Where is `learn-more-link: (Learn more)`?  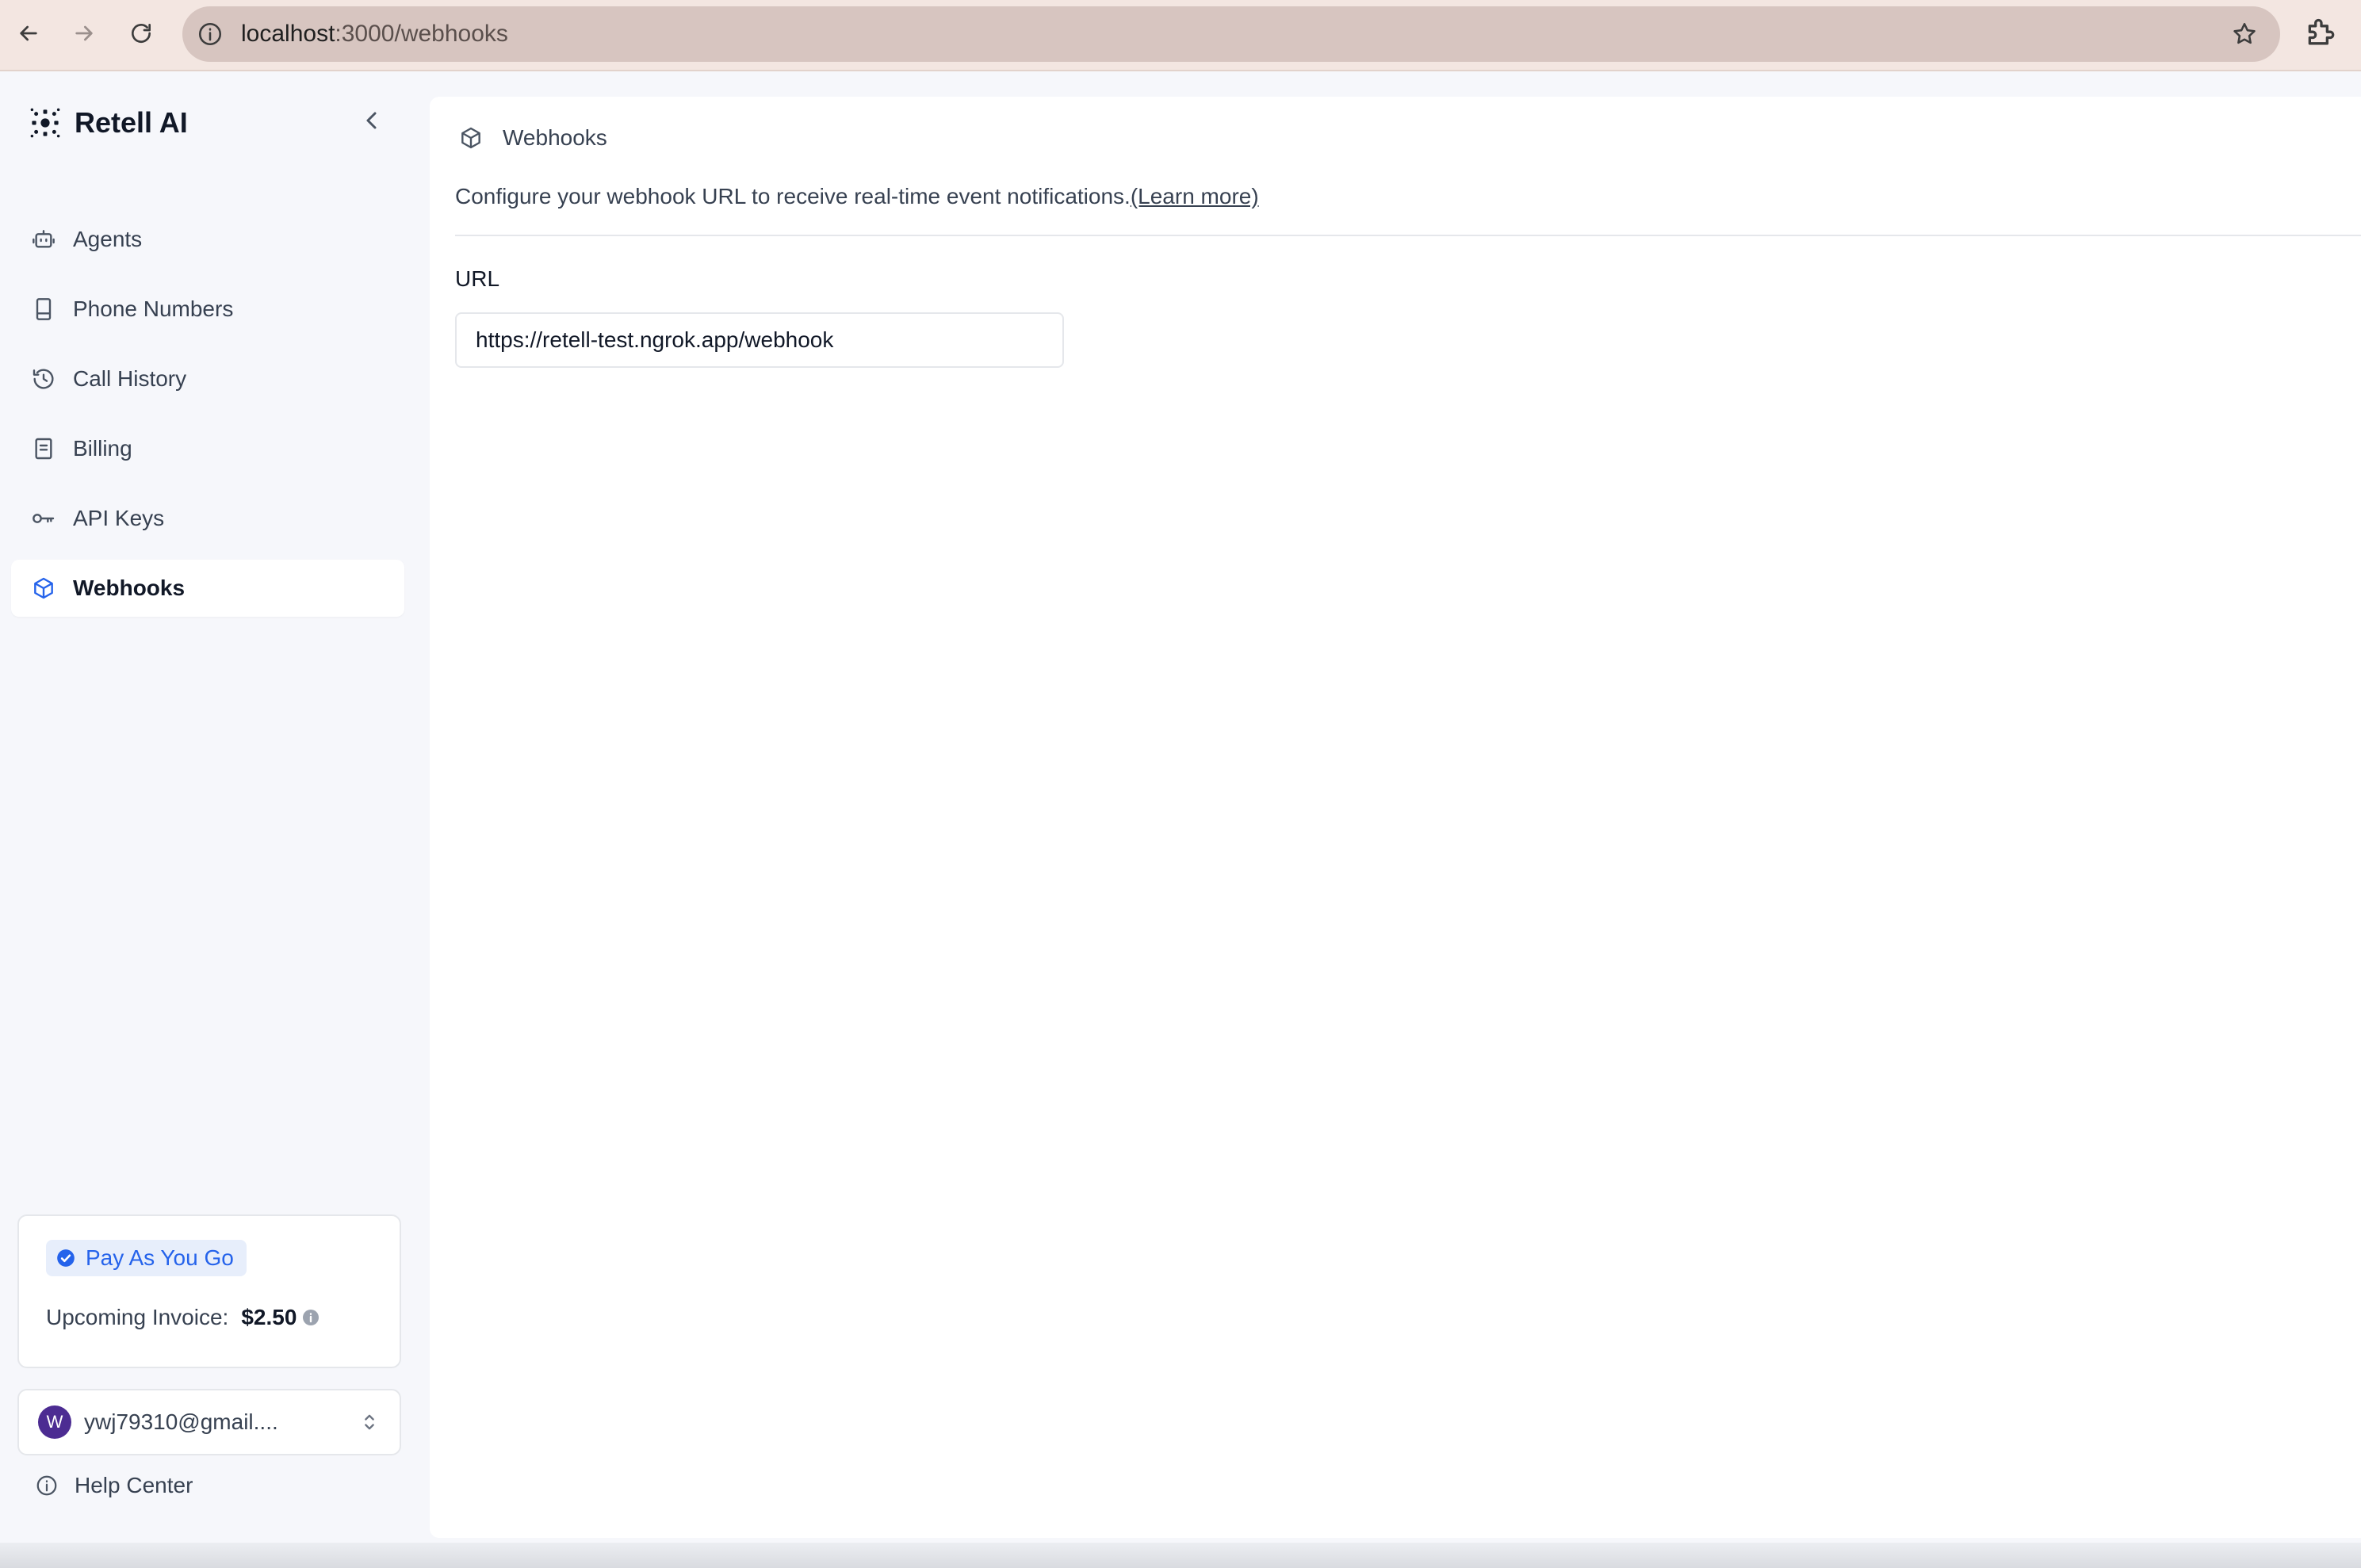
learn-more-link: (Learn more) is located at coordinates (1195, 196).